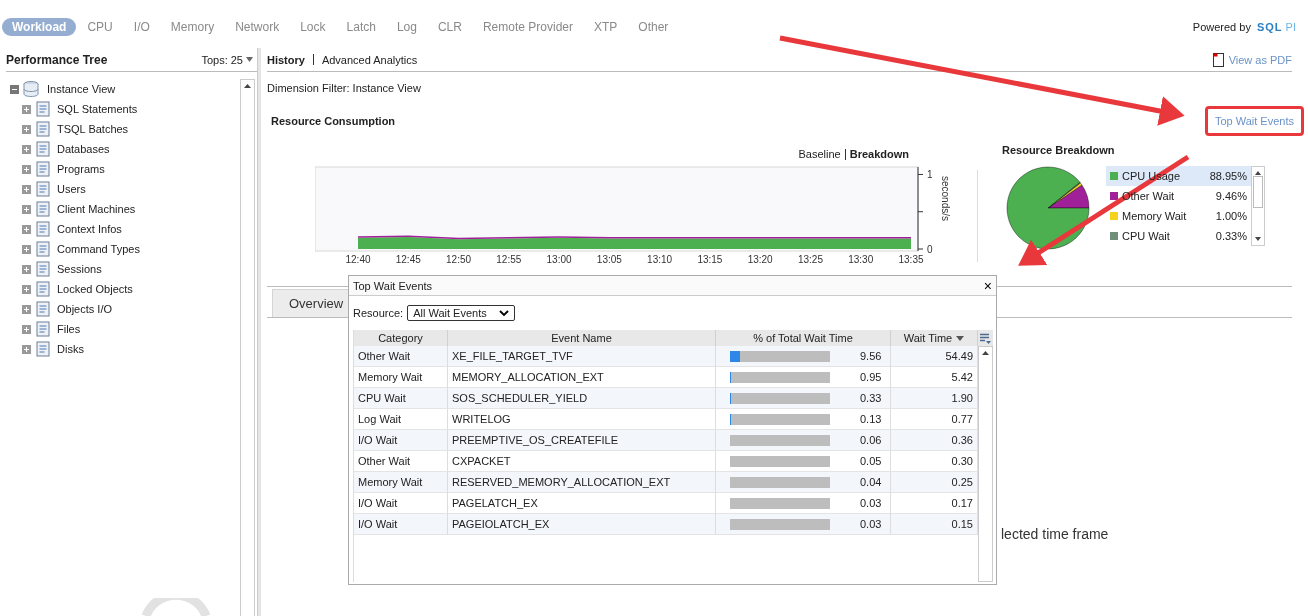 The height and width of the screenshot is (616, 1308). Describe the element at coordinates (1155, 216) in the screenshot. I see `legend-label: Memory Wait` at that location.